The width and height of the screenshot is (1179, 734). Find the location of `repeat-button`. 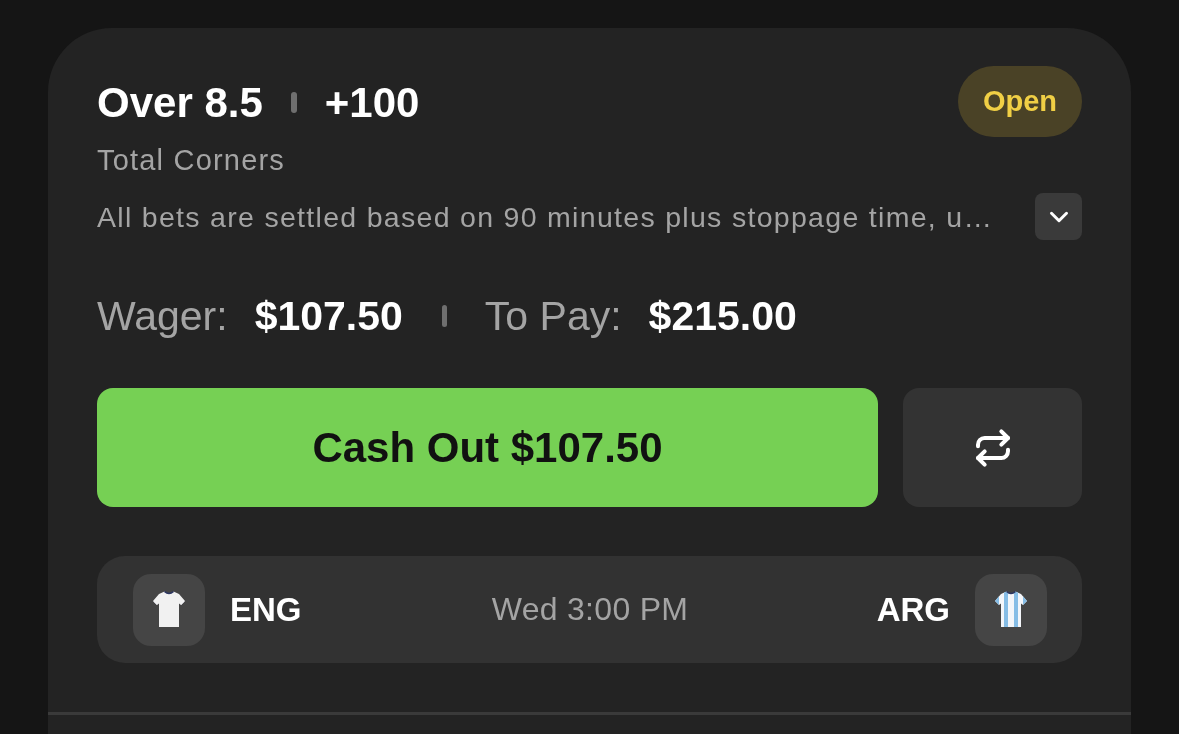

repeat-button is located at coordinates (992, 447).